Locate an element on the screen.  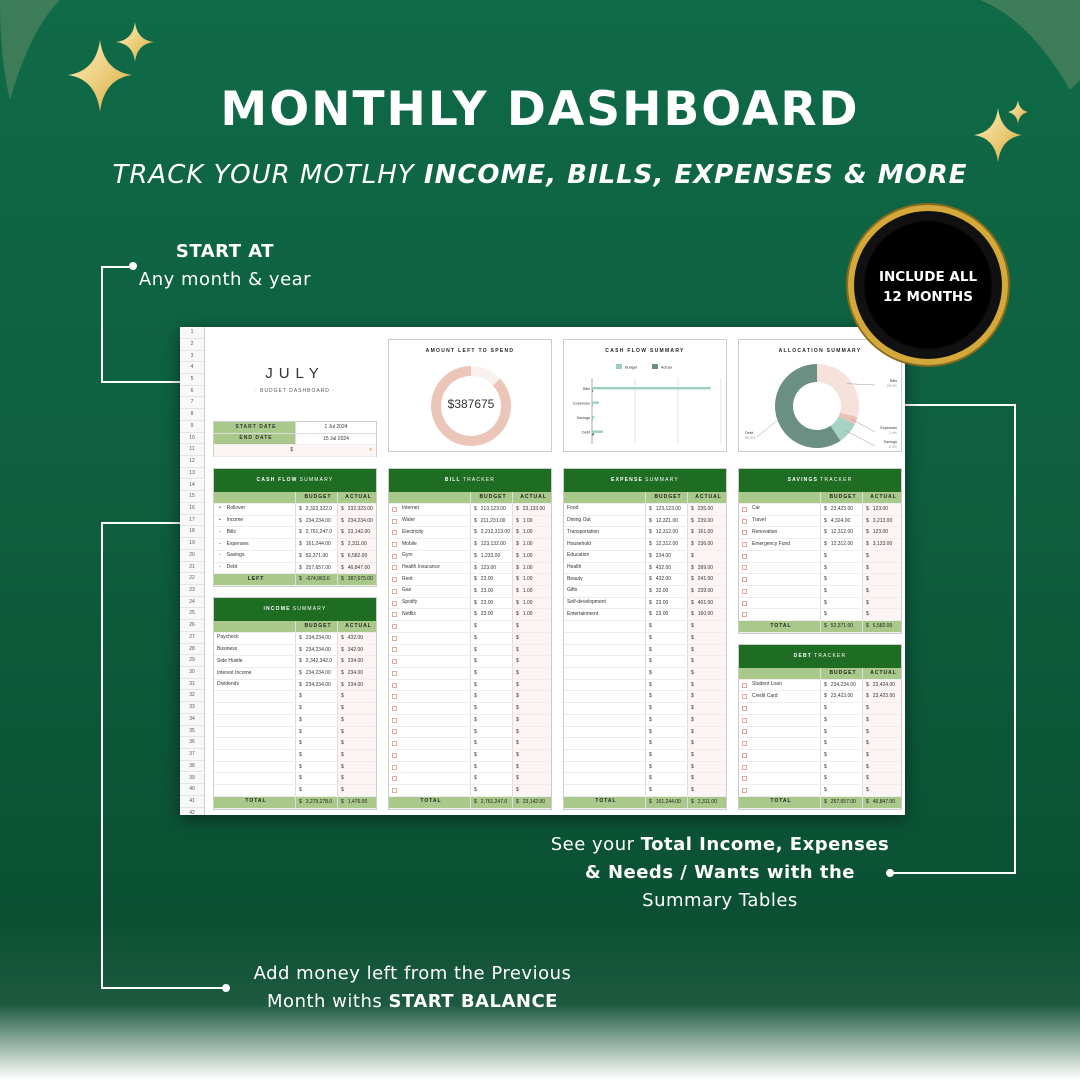
actual-value: 432.00 is located at coordinates (355, 638).